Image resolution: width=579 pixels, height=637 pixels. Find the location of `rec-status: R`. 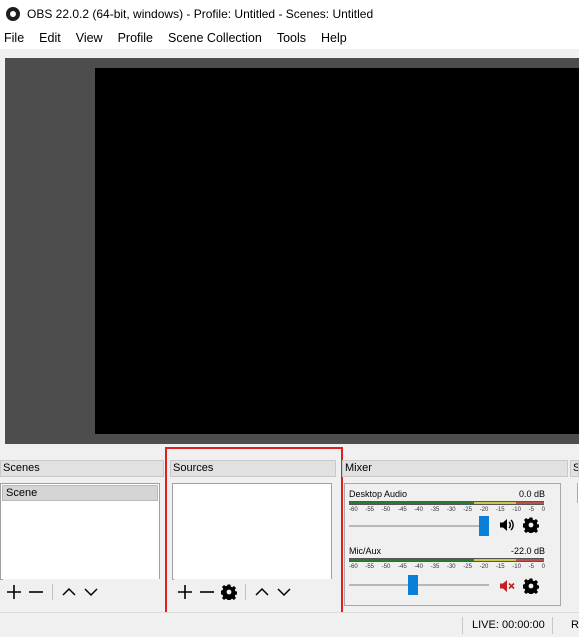

rec-status: R is located at coordinates (575, 625).